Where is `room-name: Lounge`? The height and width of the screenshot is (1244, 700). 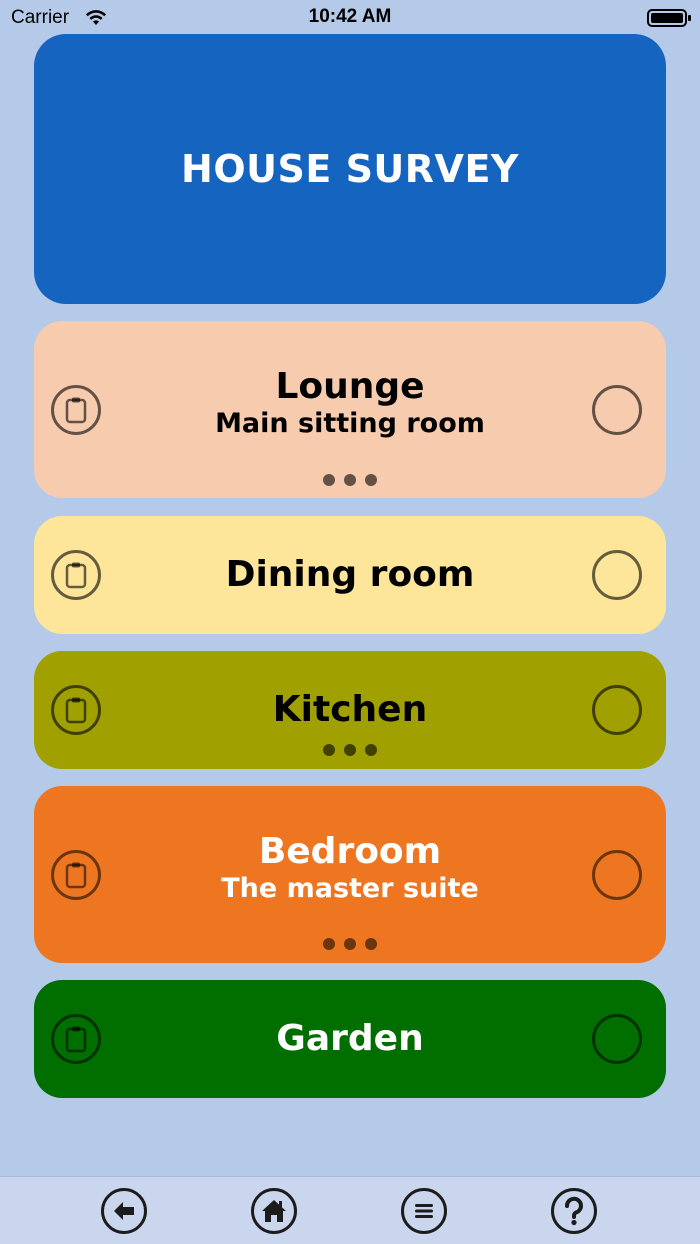 room-name: Lounge is located at coordinates (350, 386).